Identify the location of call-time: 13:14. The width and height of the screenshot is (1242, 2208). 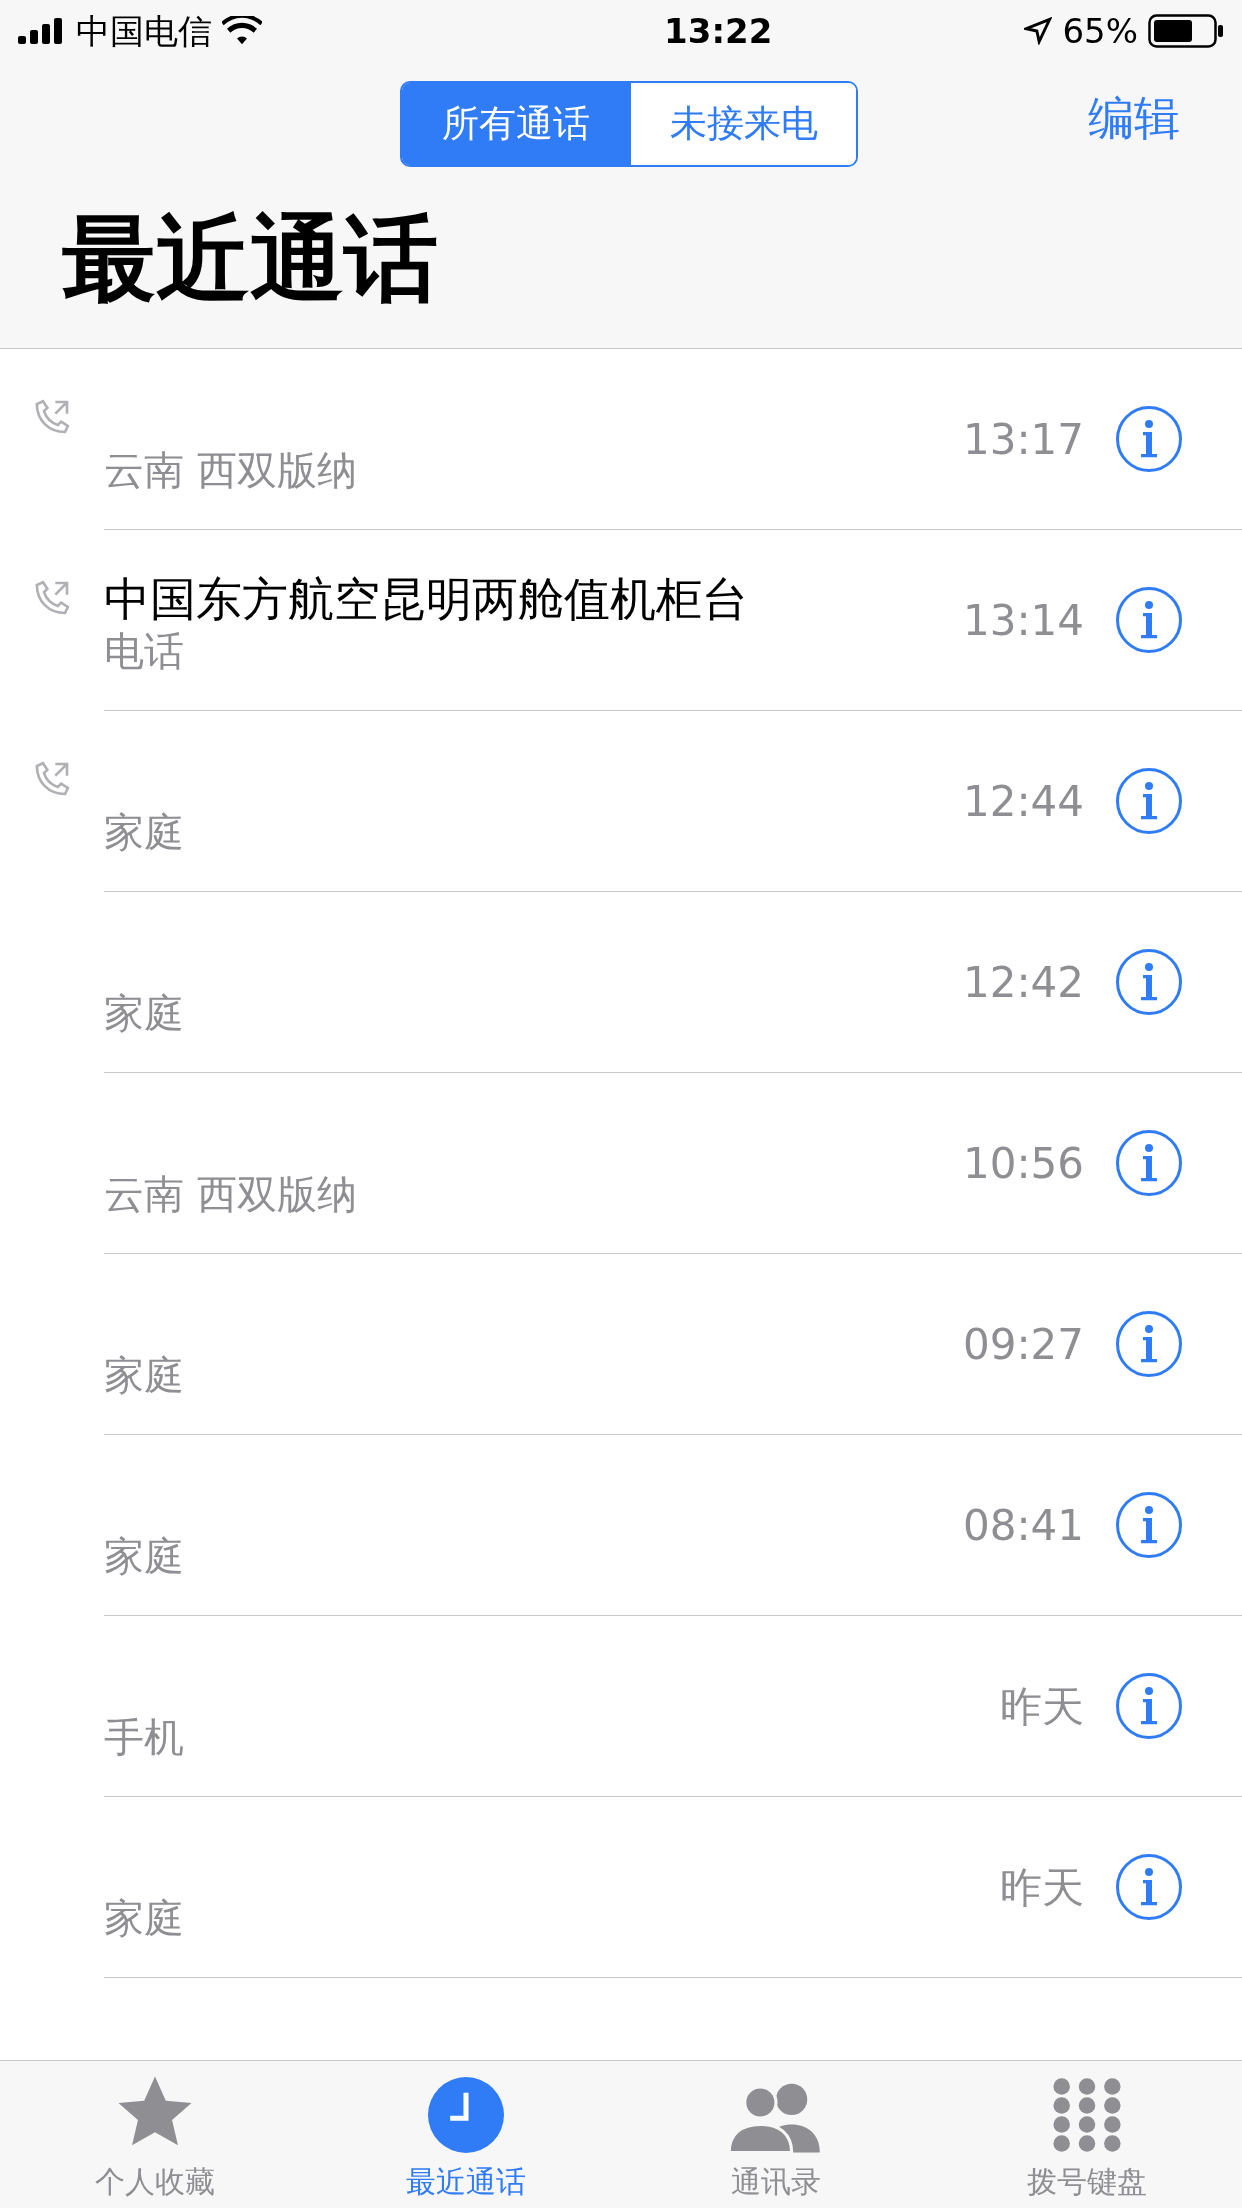
(1023, 620).